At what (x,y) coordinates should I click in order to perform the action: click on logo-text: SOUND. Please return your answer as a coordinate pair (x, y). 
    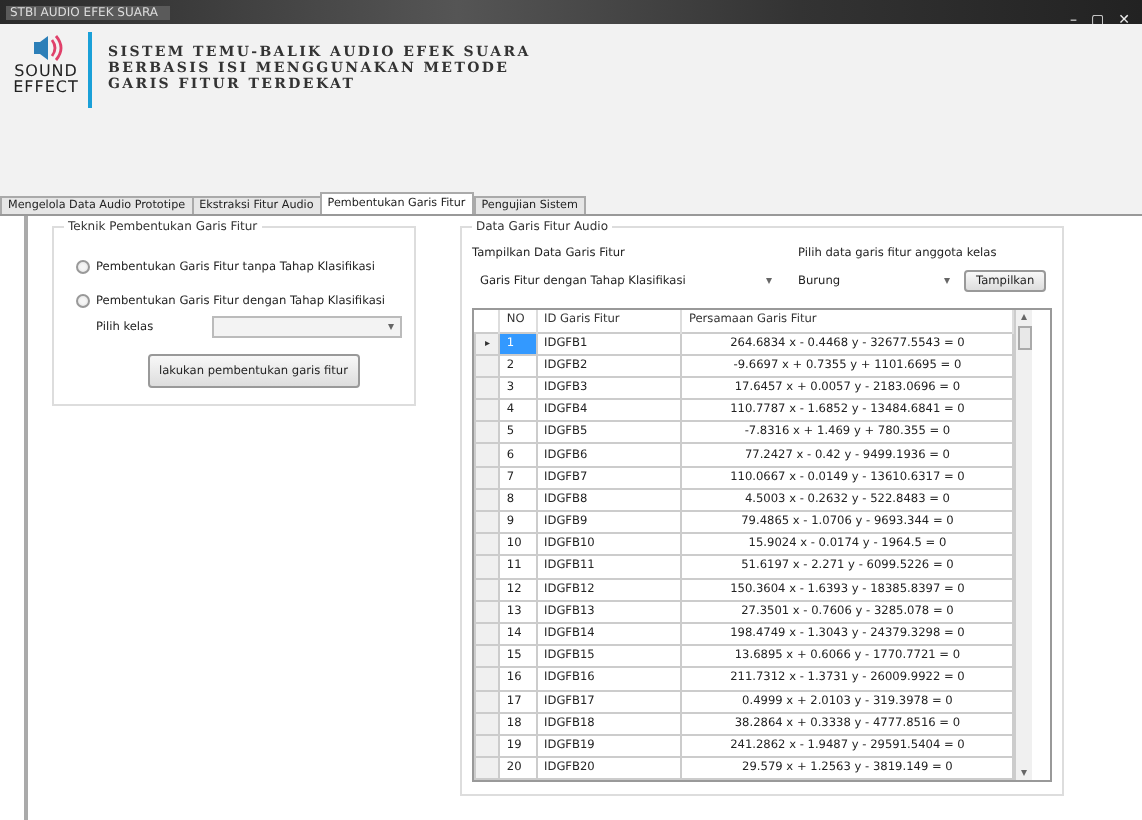
    Looking at the image, I should click on (46, 72).